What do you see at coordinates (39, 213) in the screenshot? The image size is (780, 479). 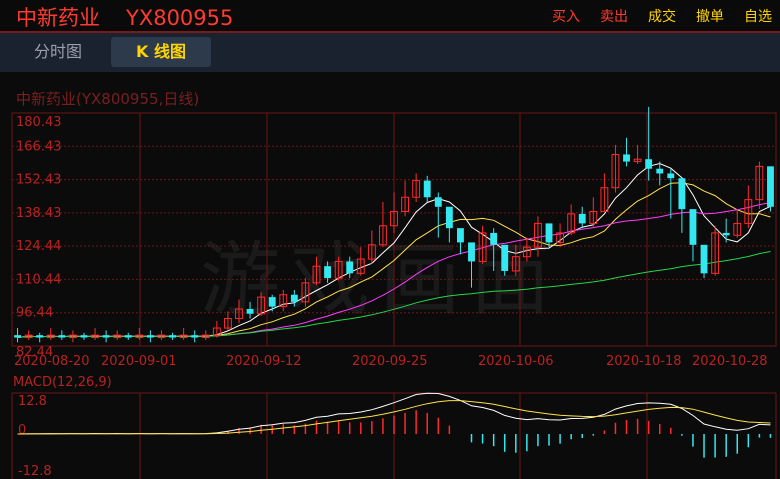 I see `price-tick-label: 138.43` at bounding box center [39, 213].